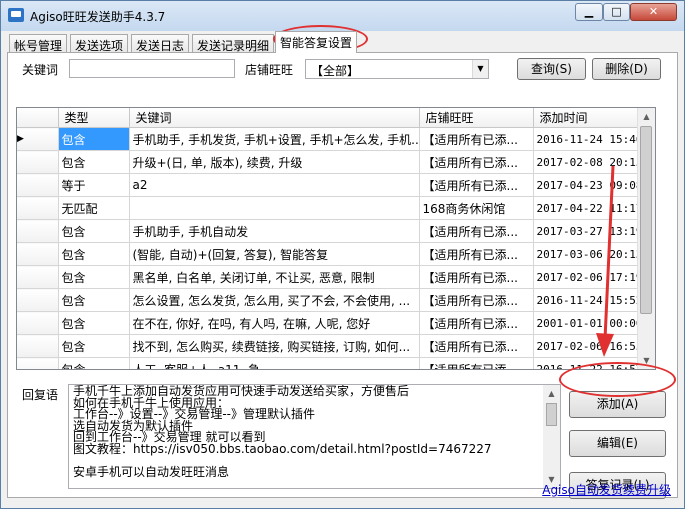 This screenshot has width=685, height=509. What do you see at coordinates (274, 254) in the screenshot?
I see `cell-keyword: (智能, 自动)+(回复, 答复), 智能答复` at bounding box center [274, 254].